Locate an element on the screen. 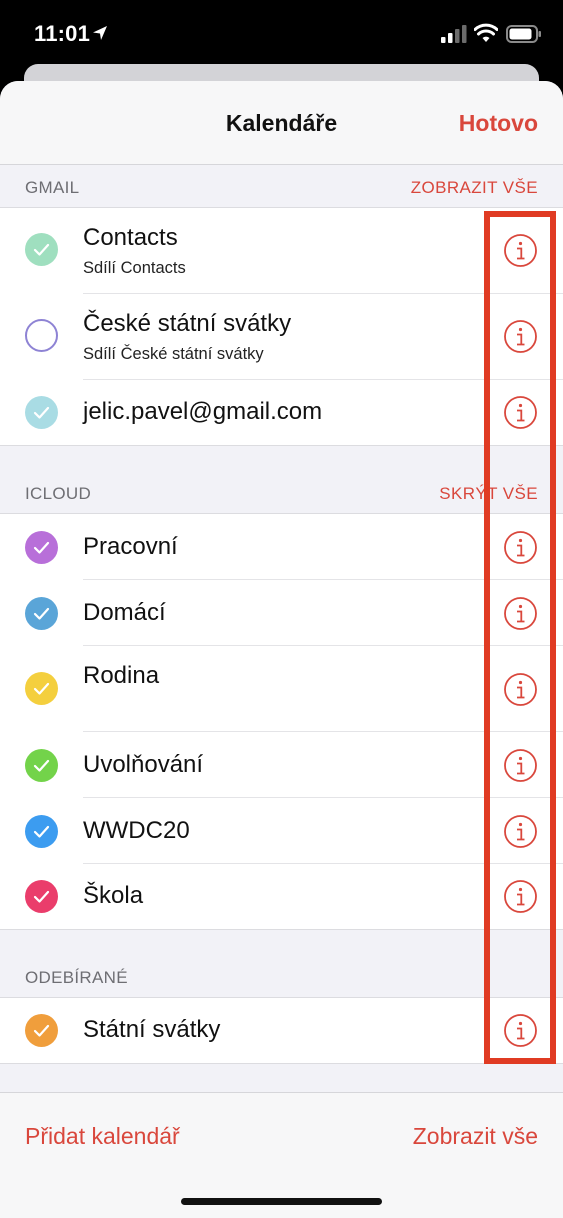 This screenshot has width=563, height=1218. section-header-gmail: GMAIL ZOBRAZIT VŠE is located at coordinates (281, 186).